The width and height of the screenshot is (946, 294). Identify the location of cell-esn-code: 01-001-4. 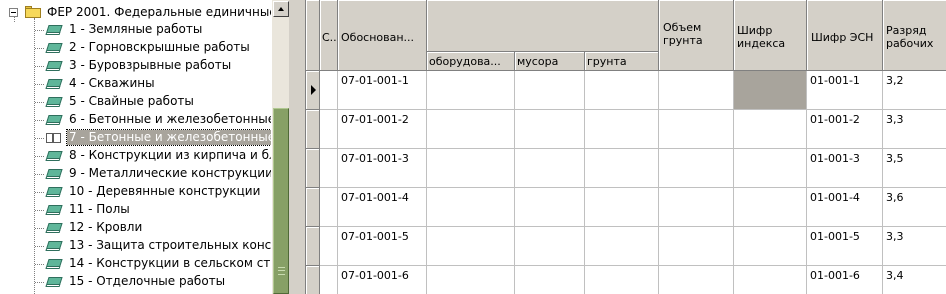
(845, 207).